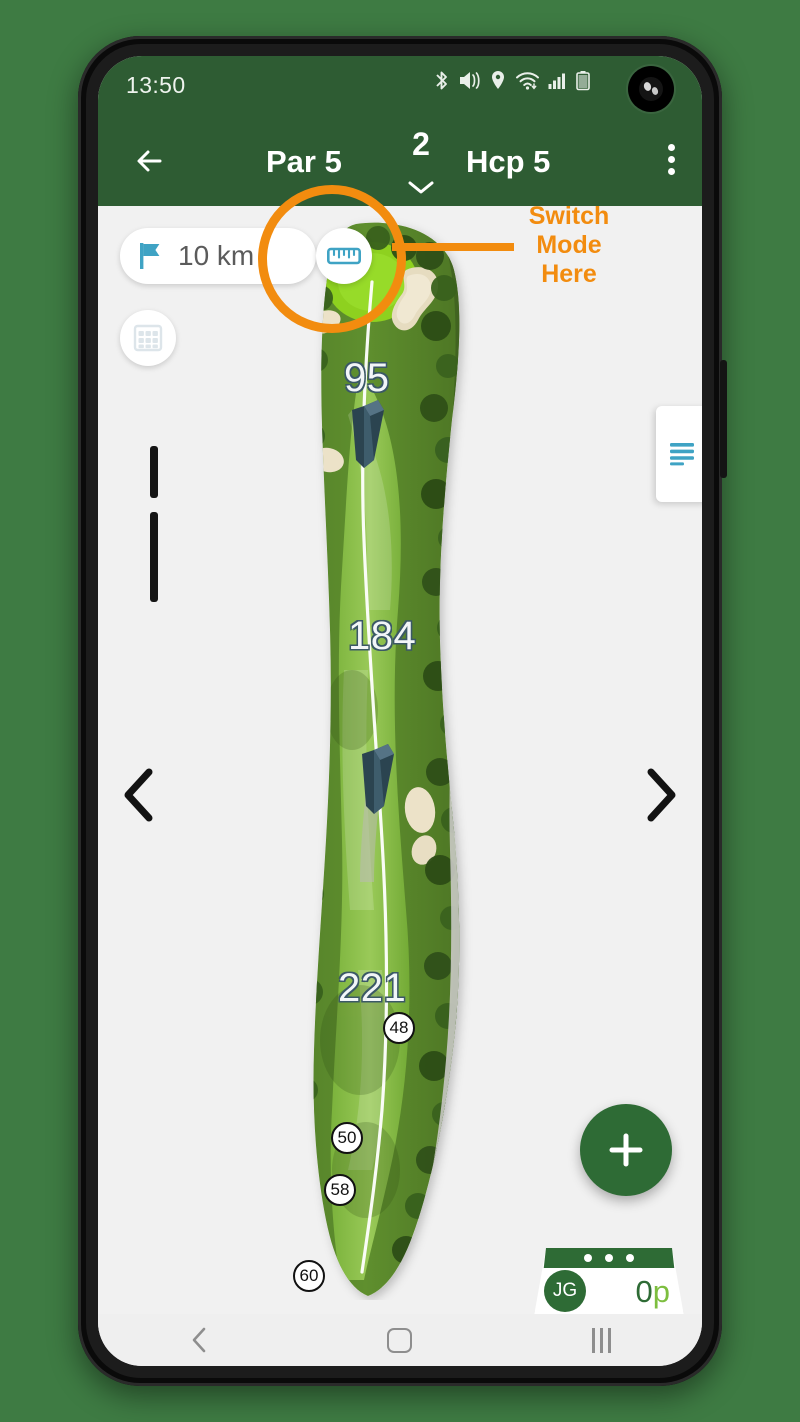 The width and height of the screenshot is (800, 1422). I want to click on signal-icon, so click(556, 81).